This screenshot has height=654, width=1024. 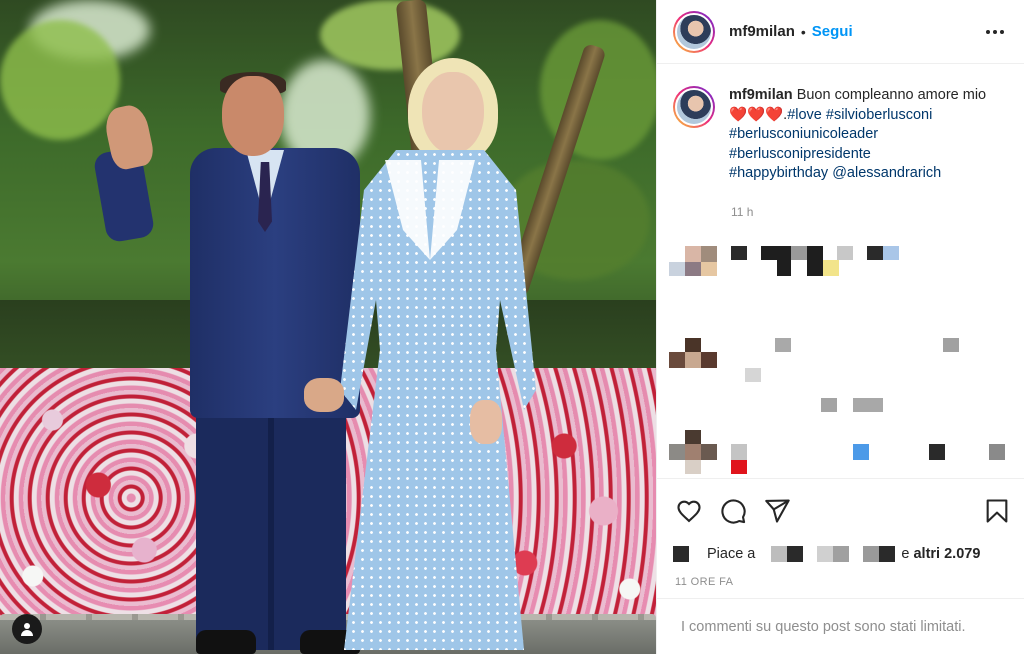 I want to click on follow-button: Segui, so click(x=832, y=31).